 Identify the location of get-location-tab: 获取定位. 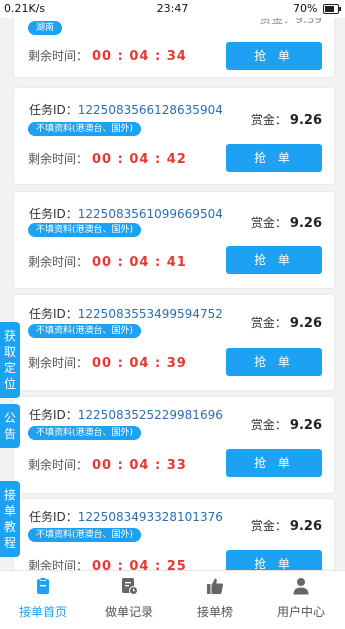
(10, 360).